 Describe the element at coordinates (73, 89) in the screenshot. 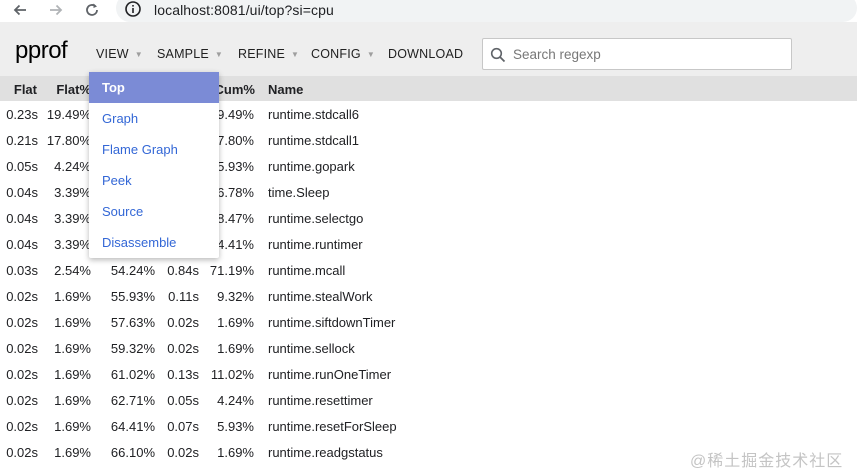

I see `col-header-flat-pct: Flat%` at that location.